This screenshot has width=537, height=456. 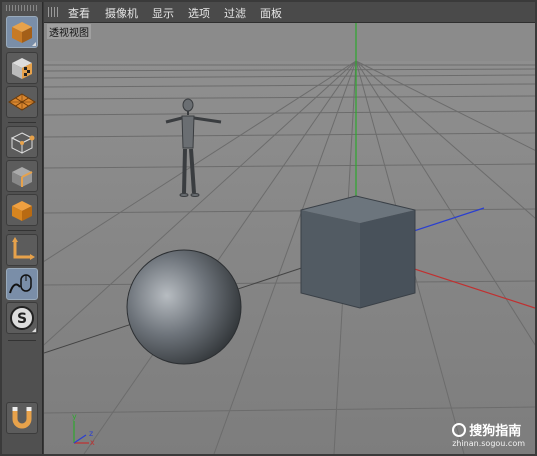 What do you see at coordinates (271, 13) in the screenshot?
I see `menu-panel: 面板` at bounding box center [271, 13].